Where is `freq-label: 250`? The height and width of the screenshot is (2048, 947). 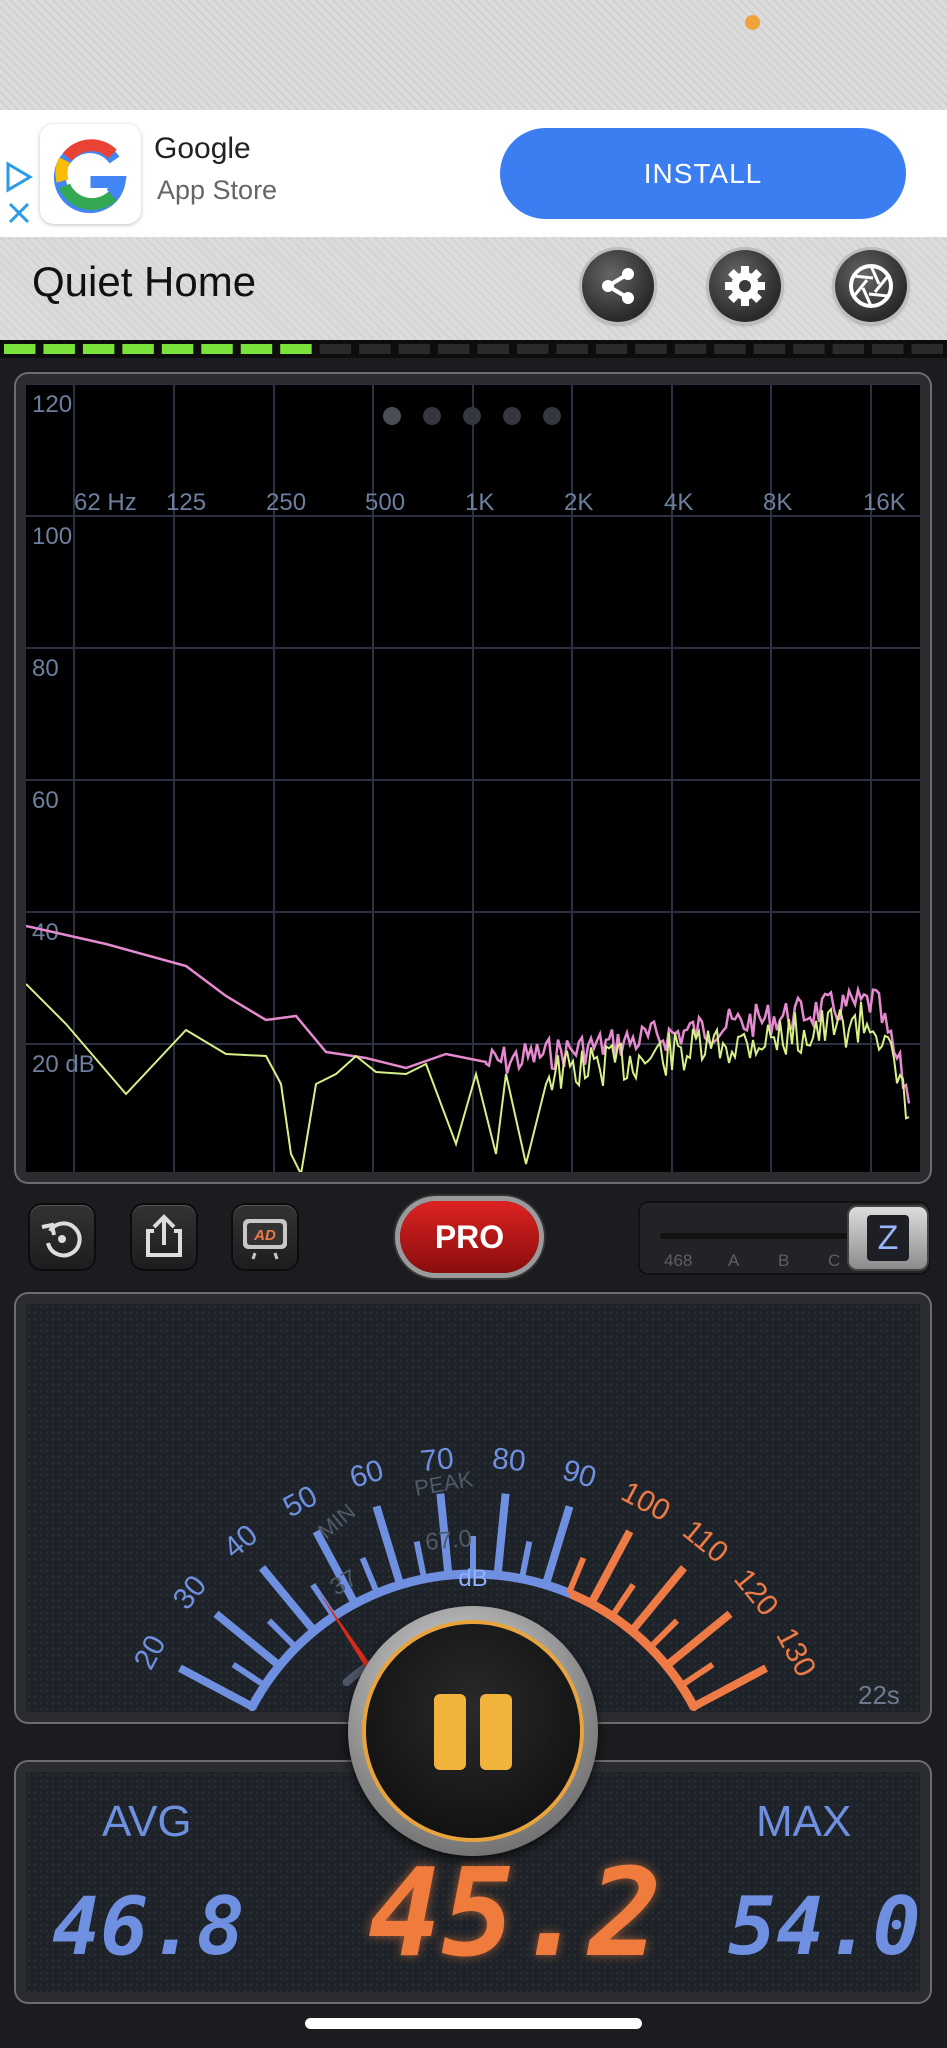 freq-label: 250 is located at coordinates (286, 502).